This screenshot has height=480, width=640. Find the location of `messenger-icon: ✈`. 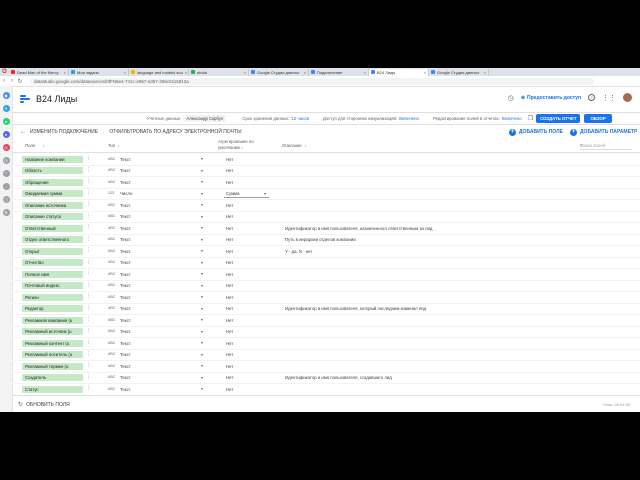

messenger-icon: ✈ is located at coordinates (6, 108).